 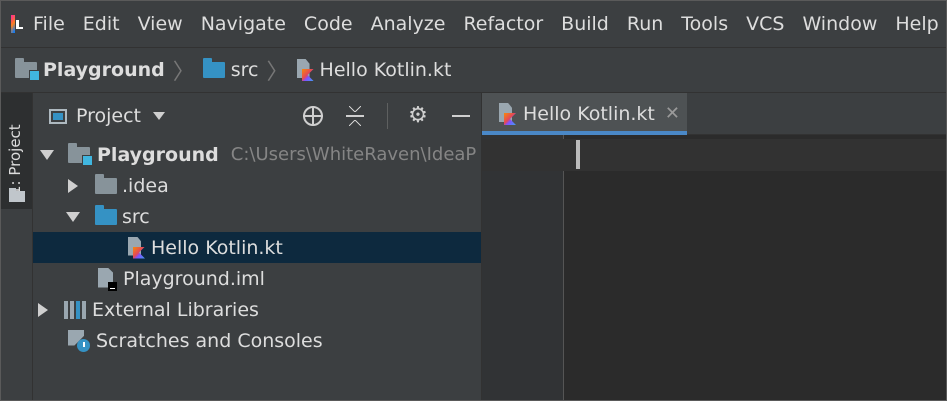 I want to click on tree-item-label: src, so click(x=136, y=216).